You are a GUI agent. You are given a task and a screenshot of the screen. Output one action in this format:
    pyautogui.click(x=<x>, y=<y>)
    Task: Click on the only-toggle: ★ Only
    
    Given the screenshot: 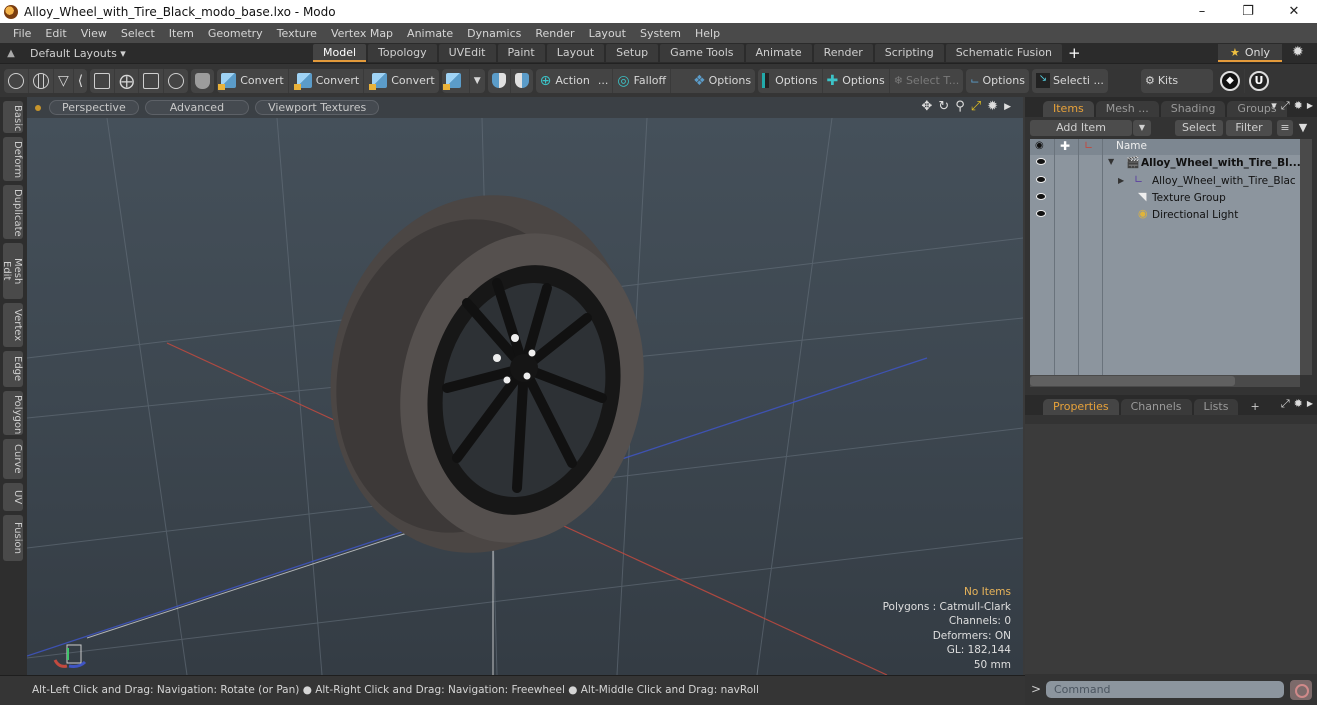 What is the action you would take?
    pyautogui.click(x=1250, y=53)
    